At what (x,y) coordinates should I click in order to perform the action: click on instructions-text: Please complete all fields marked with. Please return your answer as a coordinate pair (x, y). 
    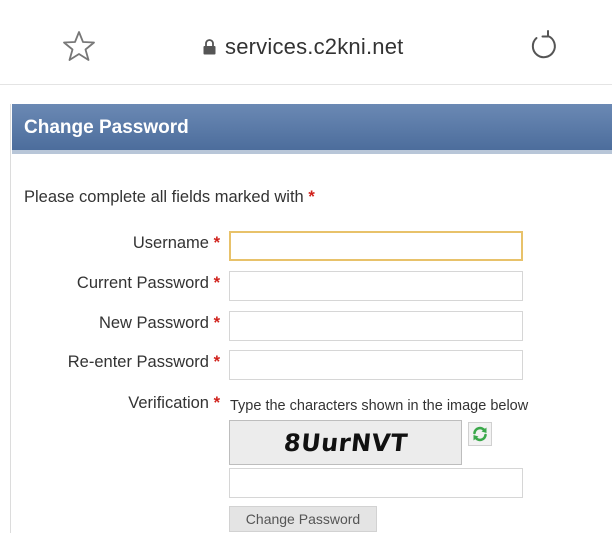
    Looking at the image, I should click on (164, 197).